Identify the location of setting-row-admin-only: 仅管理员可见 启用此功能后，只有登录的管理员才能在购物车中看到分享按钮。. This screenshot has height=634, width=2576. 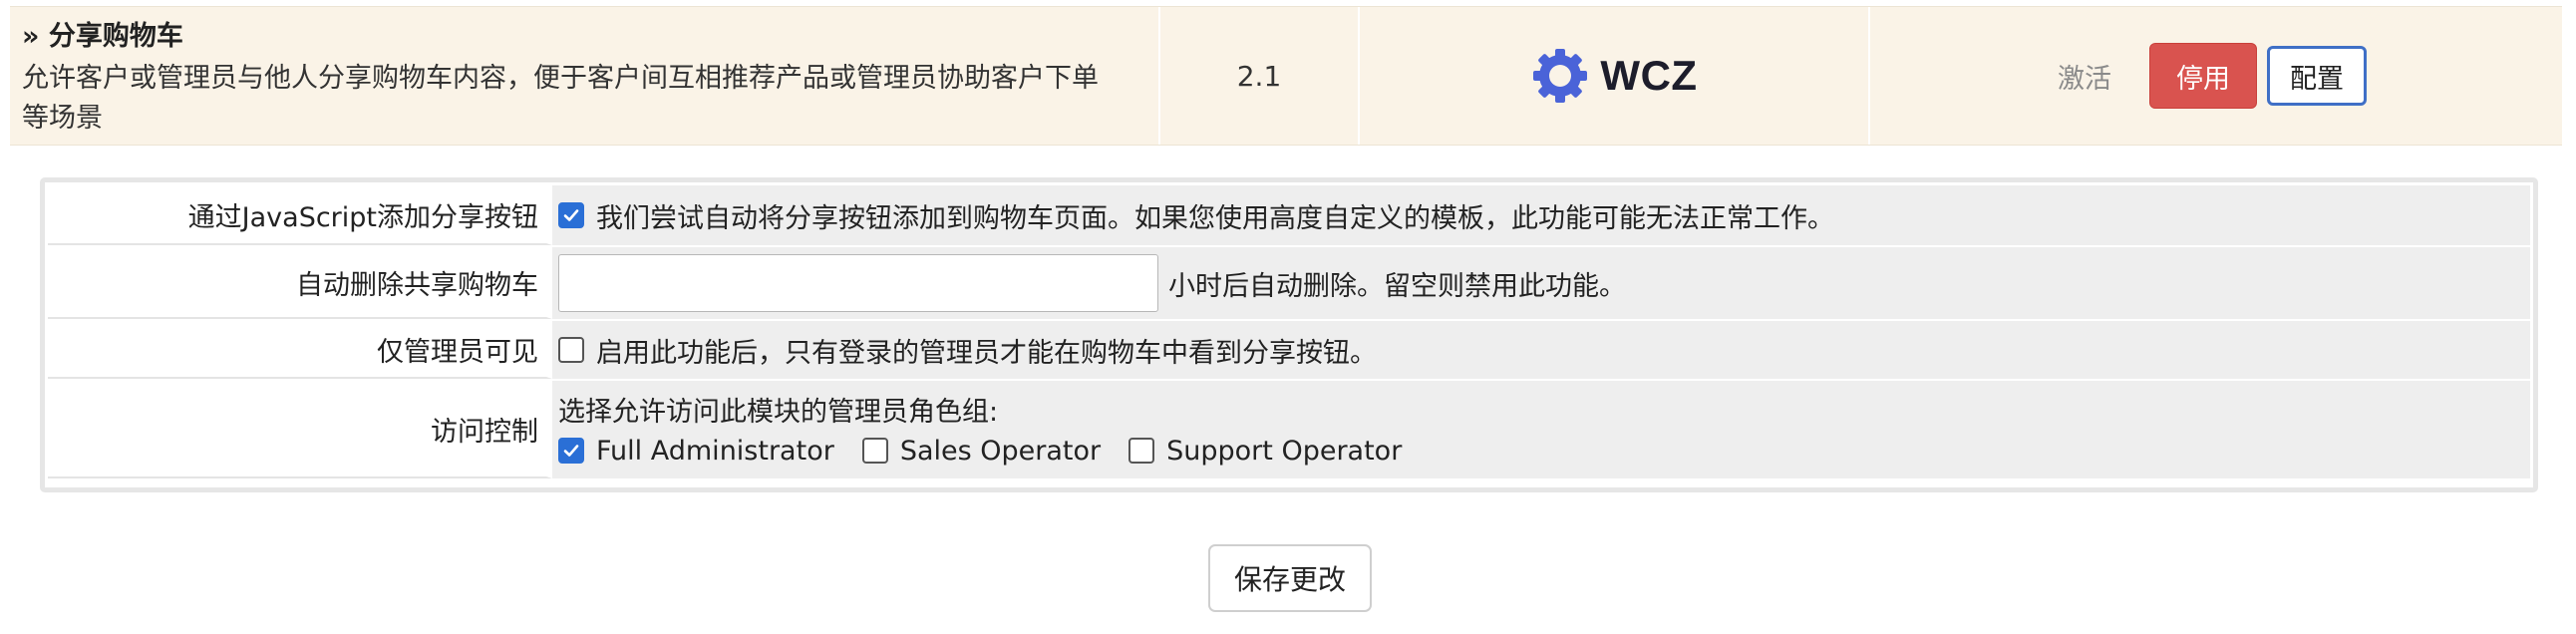
(1289, 351).